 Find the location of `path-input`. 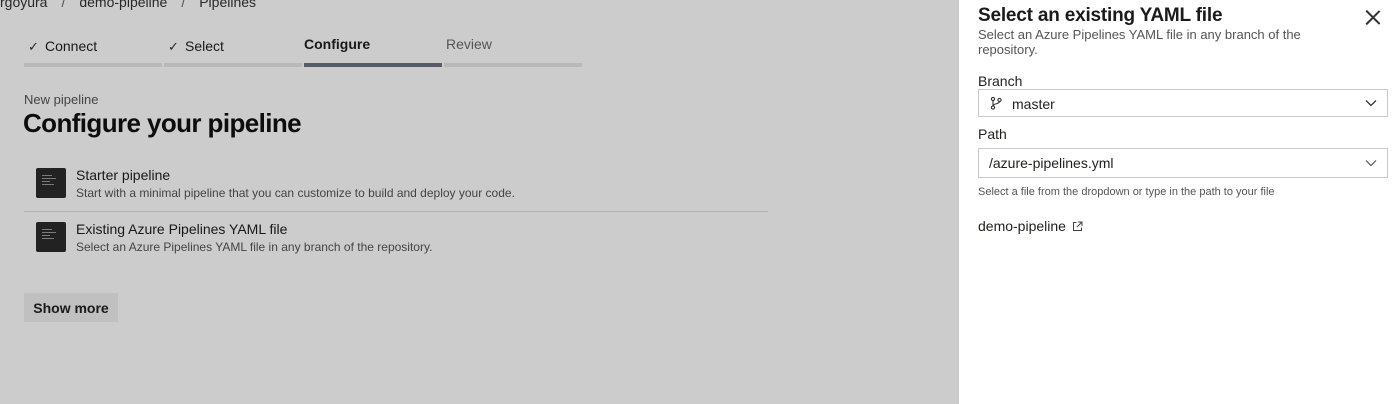

path-input is located at coordinates (1169, 163).